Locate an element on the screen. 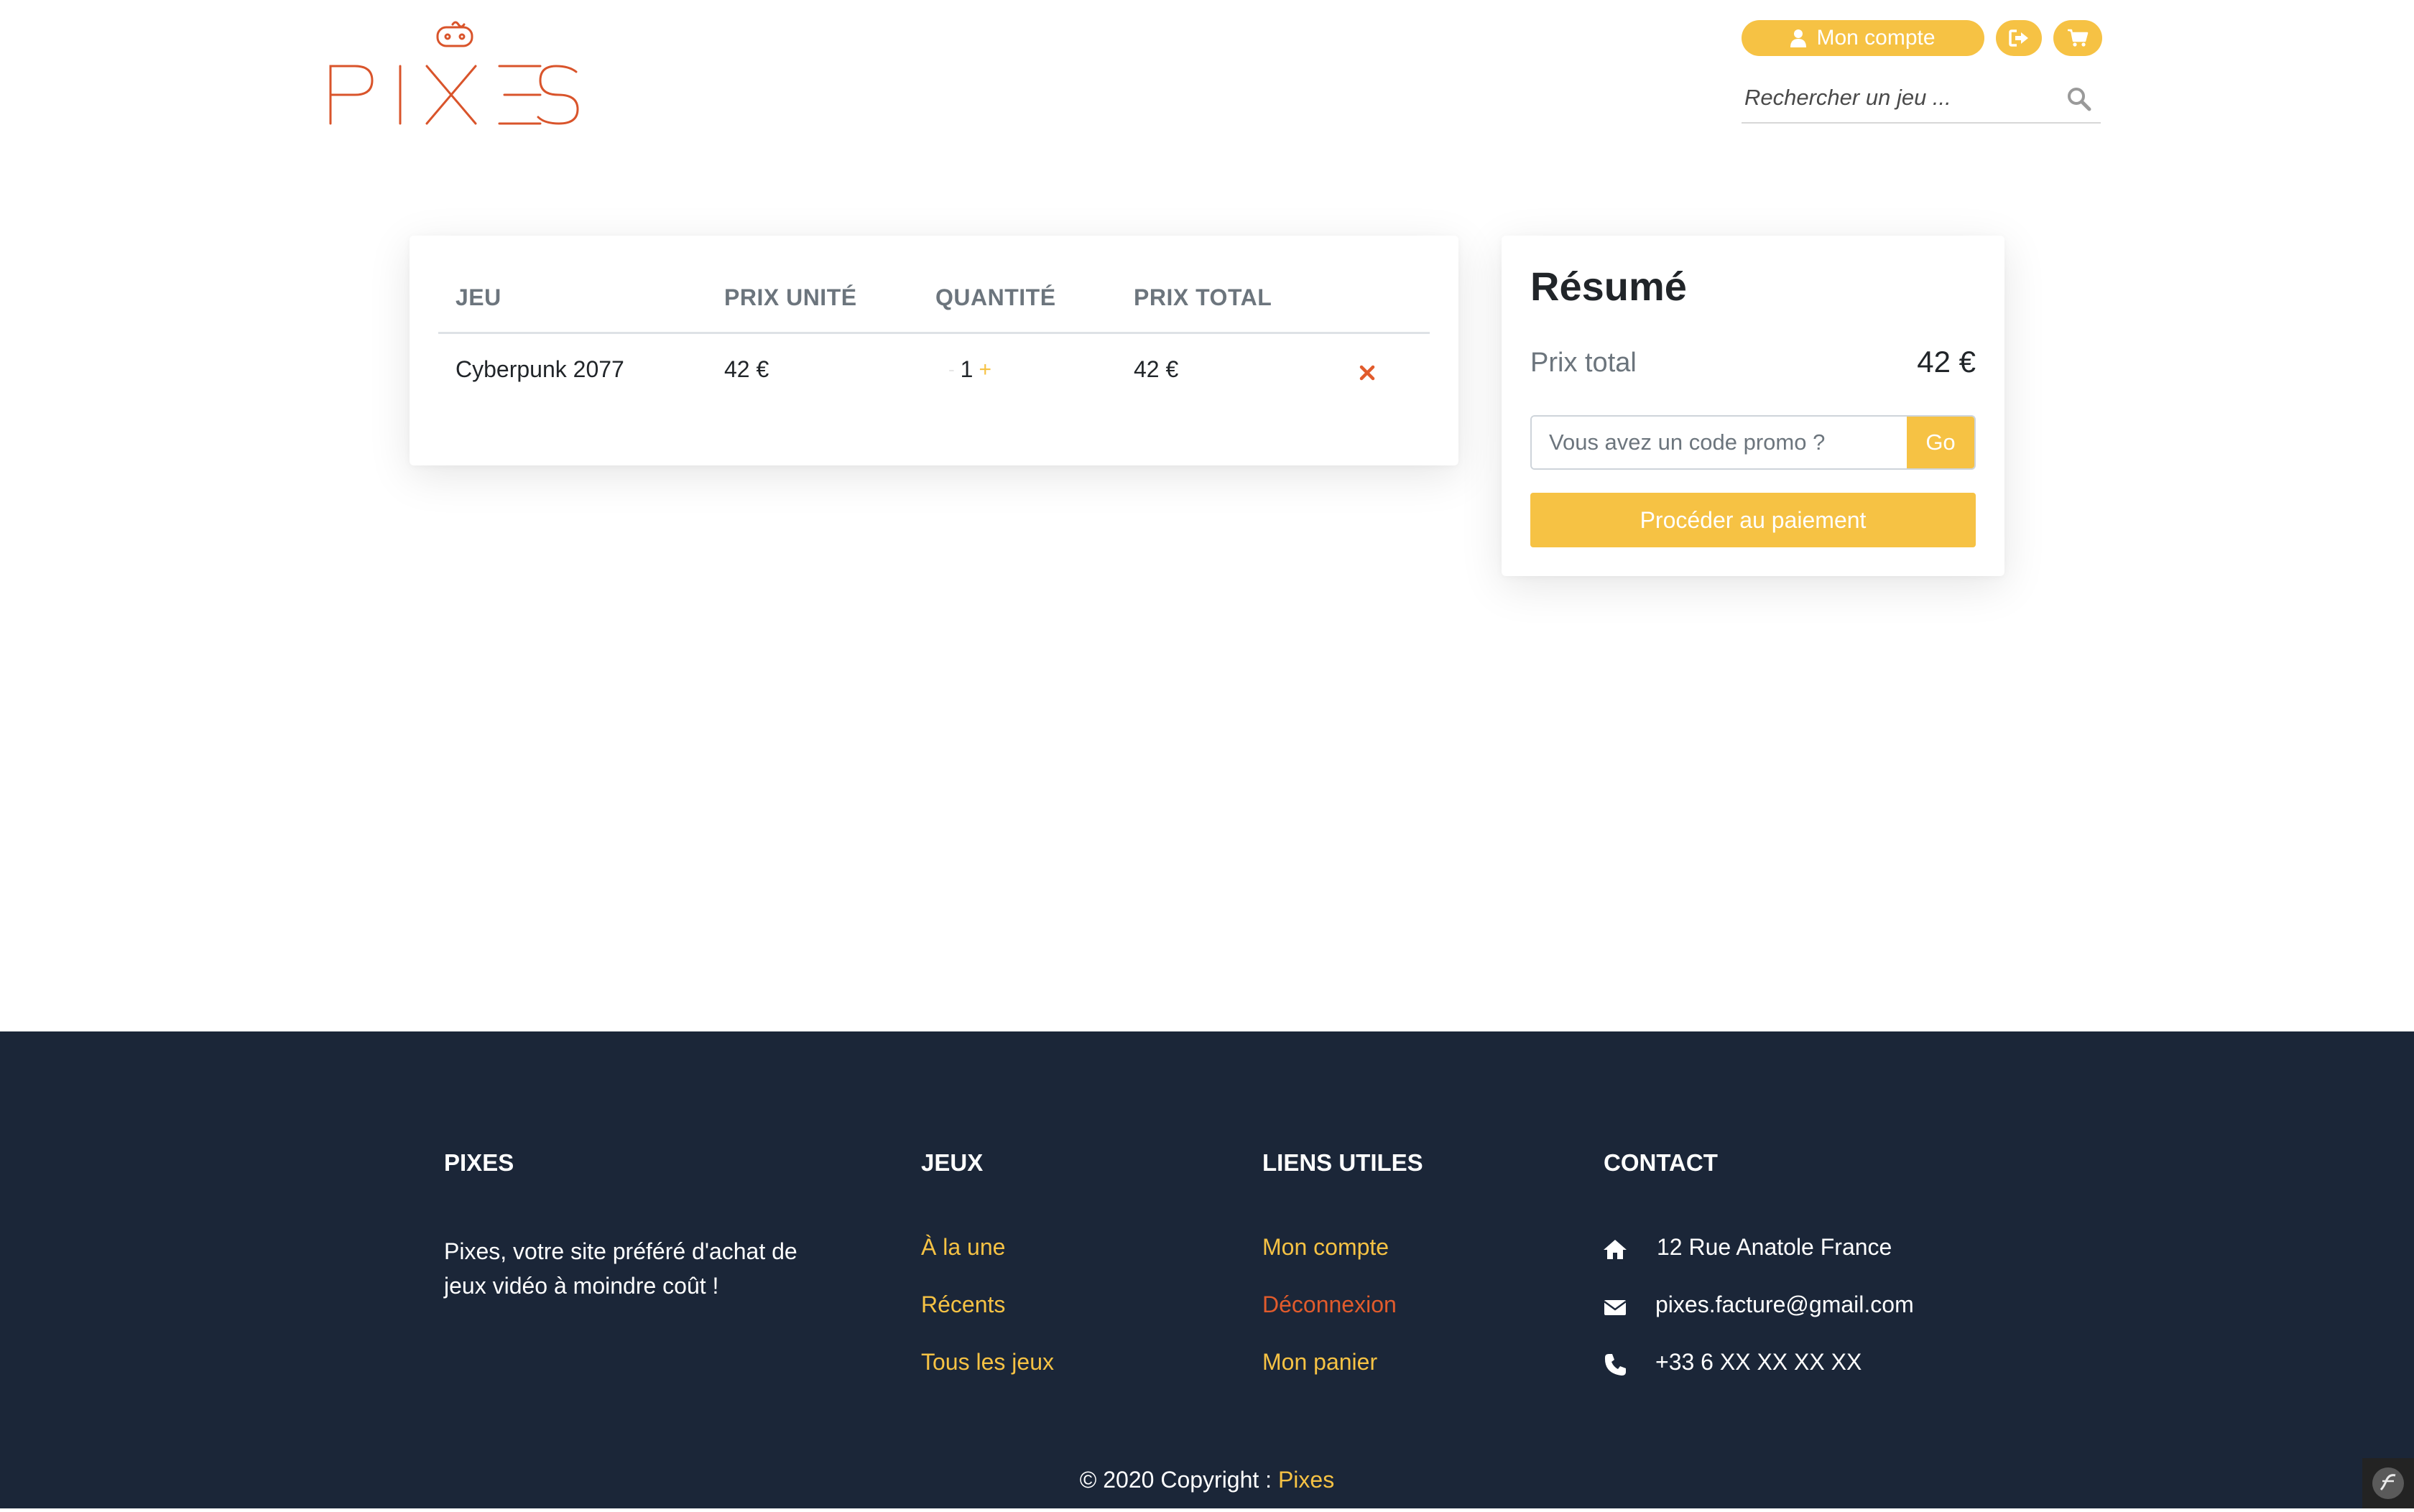 The image size is (2414, 1512). copyright: © 2020 Copyright : Pixes is located at coordinates (1207, 1480).